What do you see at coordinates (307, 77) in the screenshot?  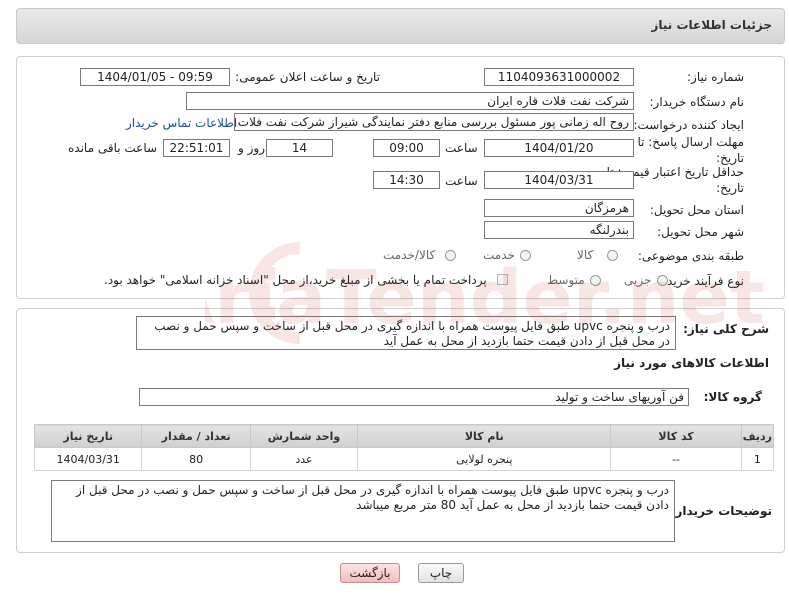 I see `announce-label: تاریخ و ساعت اعلان عمومی:` at bounding box center [307, 77].